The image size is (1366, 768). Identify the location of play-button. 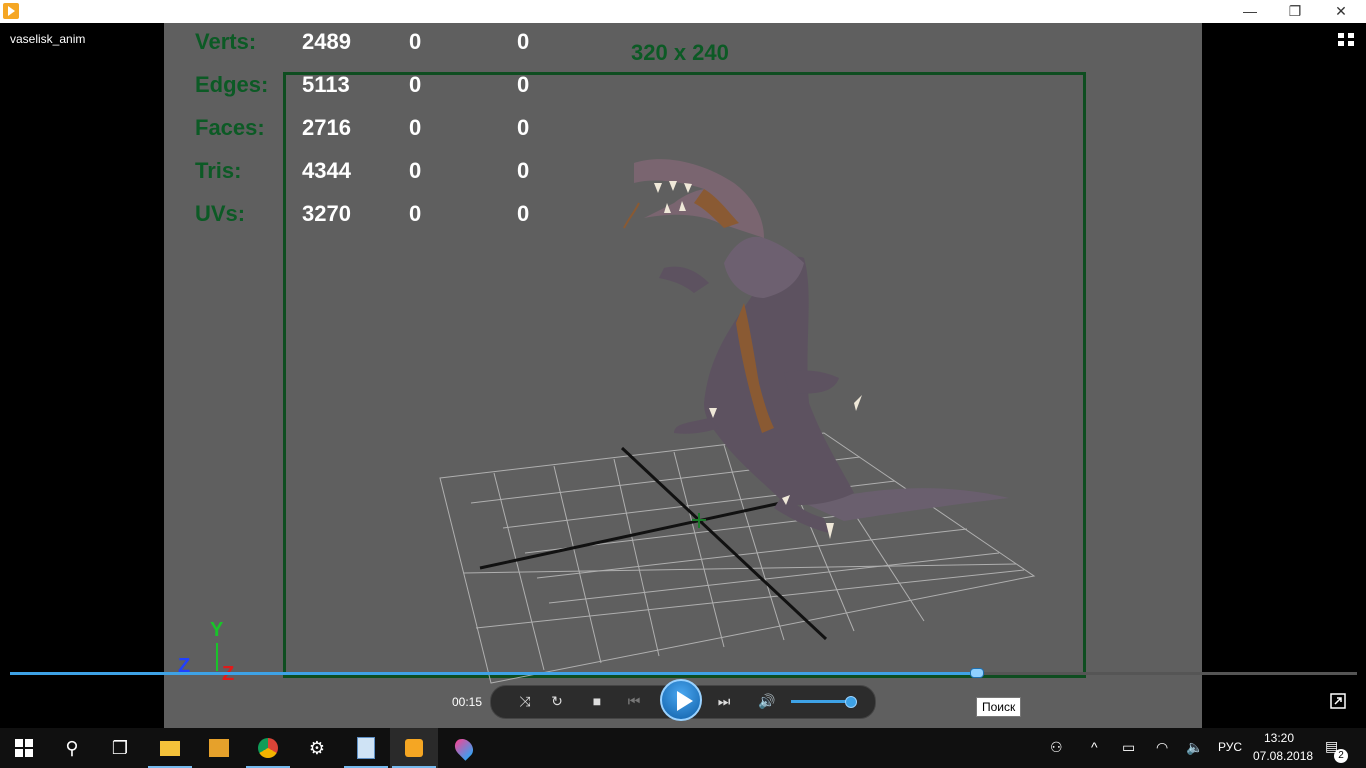
(681, 700).